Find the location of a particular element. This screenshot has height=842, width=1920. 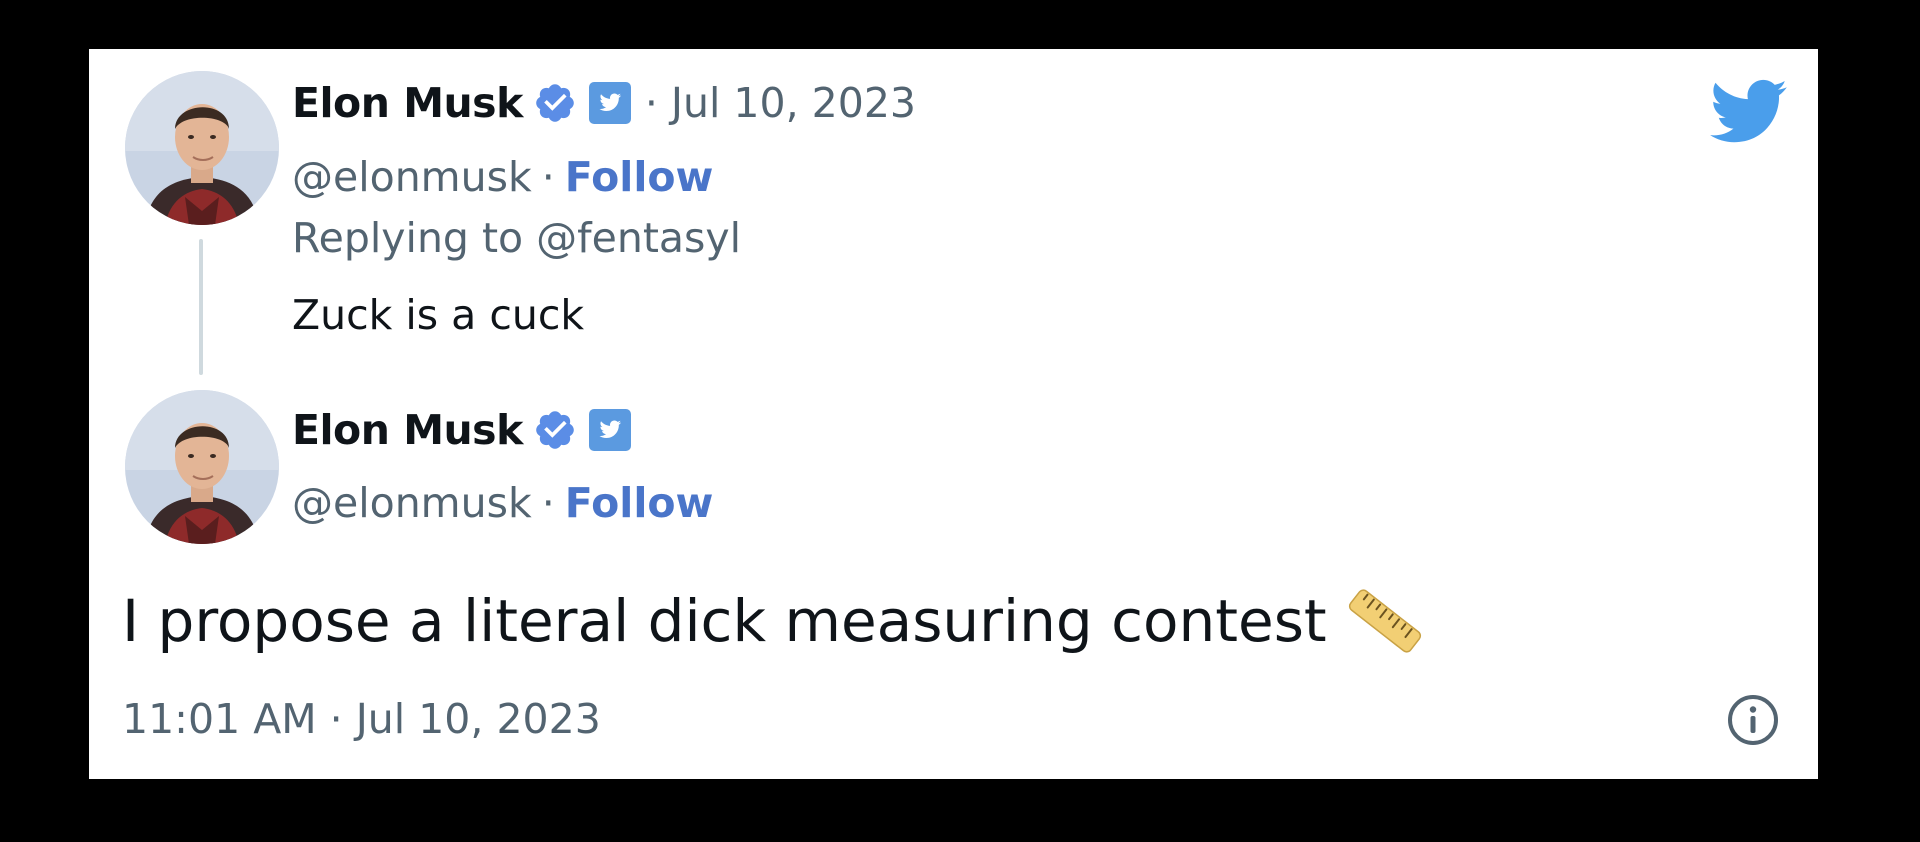

info-icon is located at coordinates (1753, 722).